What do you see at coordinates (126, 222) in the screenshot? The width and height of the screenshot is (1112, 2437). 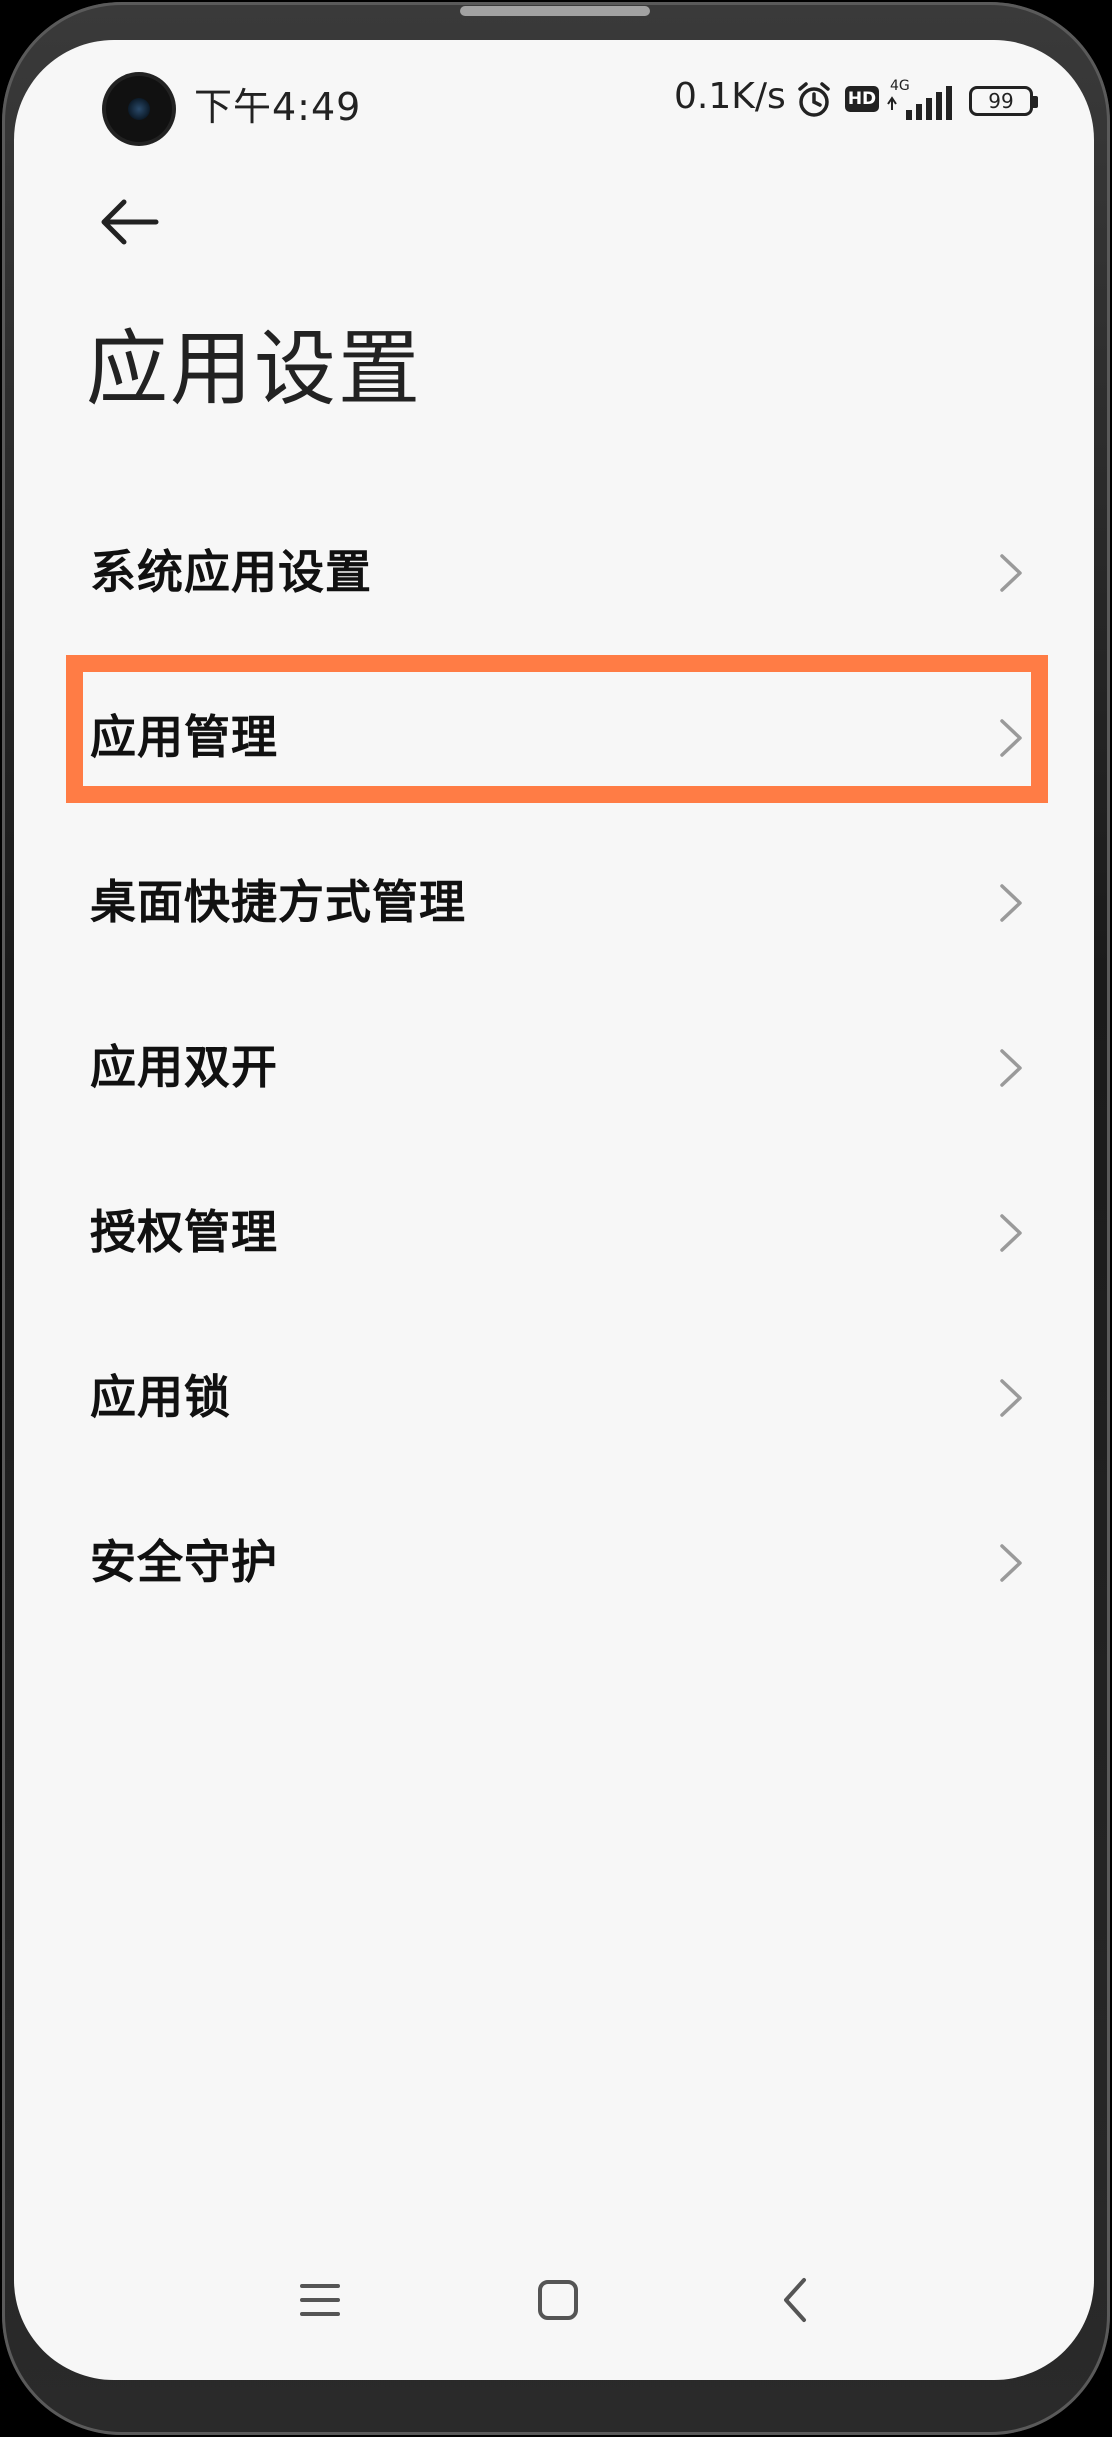 I see `back-arrow-icon` at bounding box center [126, 222].